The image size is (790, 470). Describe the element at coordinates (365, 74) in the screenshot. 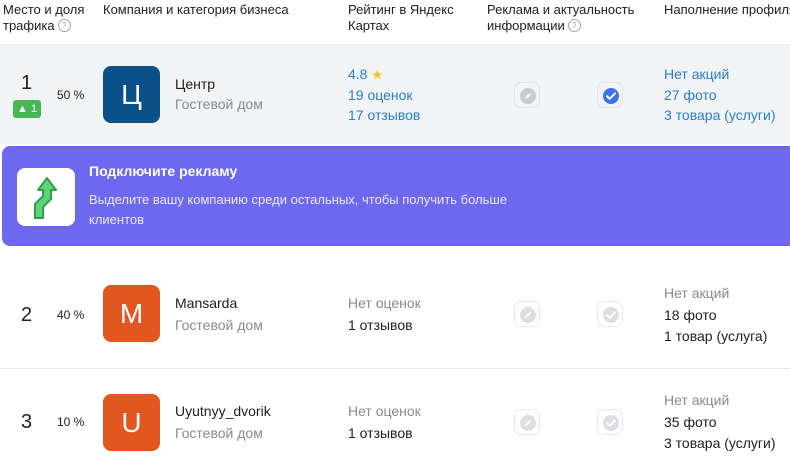

I see `rating-value: 4.8 ★` at that location.